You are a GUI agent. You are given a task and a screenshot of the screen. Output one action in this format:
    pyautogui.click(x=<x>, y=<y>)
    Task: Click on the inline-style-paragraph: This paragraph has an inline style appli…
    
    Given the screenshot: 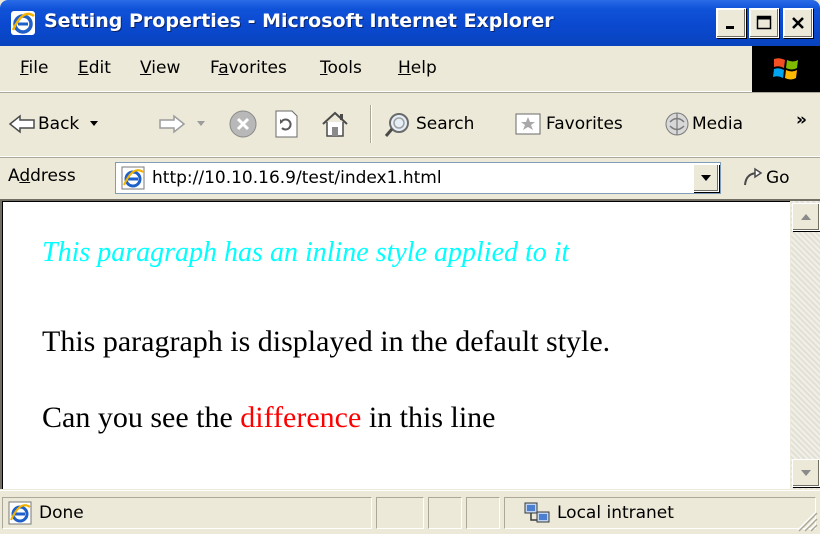 What is the action you would take?
    pyautogui.click(x=306, y=252)
    